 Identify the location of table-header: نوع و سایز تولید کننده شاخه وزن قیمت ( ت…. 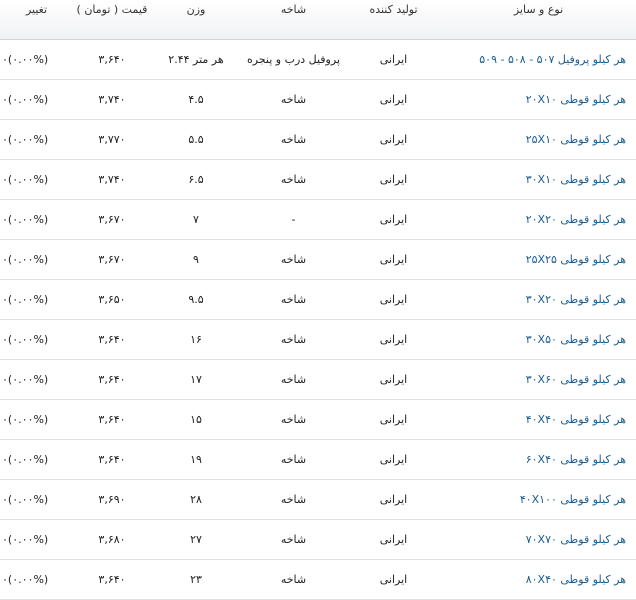
(318, 20).